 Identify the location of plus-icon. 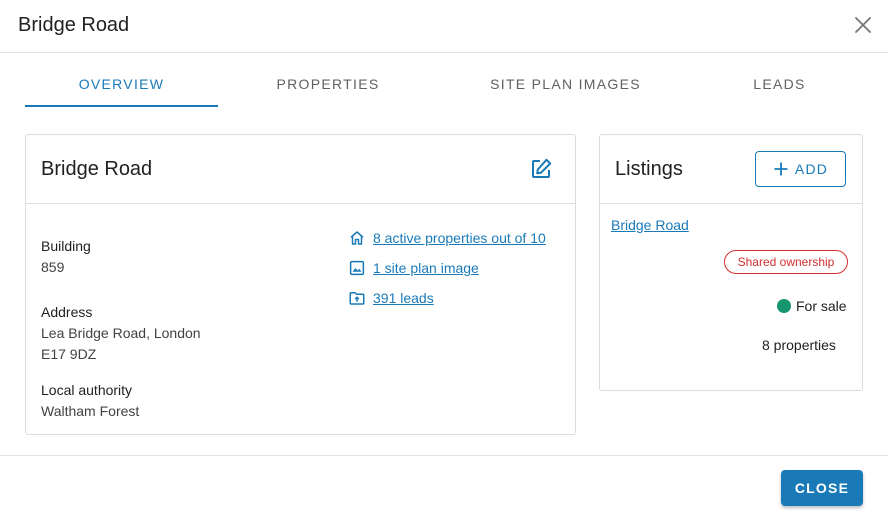
(781, 169).